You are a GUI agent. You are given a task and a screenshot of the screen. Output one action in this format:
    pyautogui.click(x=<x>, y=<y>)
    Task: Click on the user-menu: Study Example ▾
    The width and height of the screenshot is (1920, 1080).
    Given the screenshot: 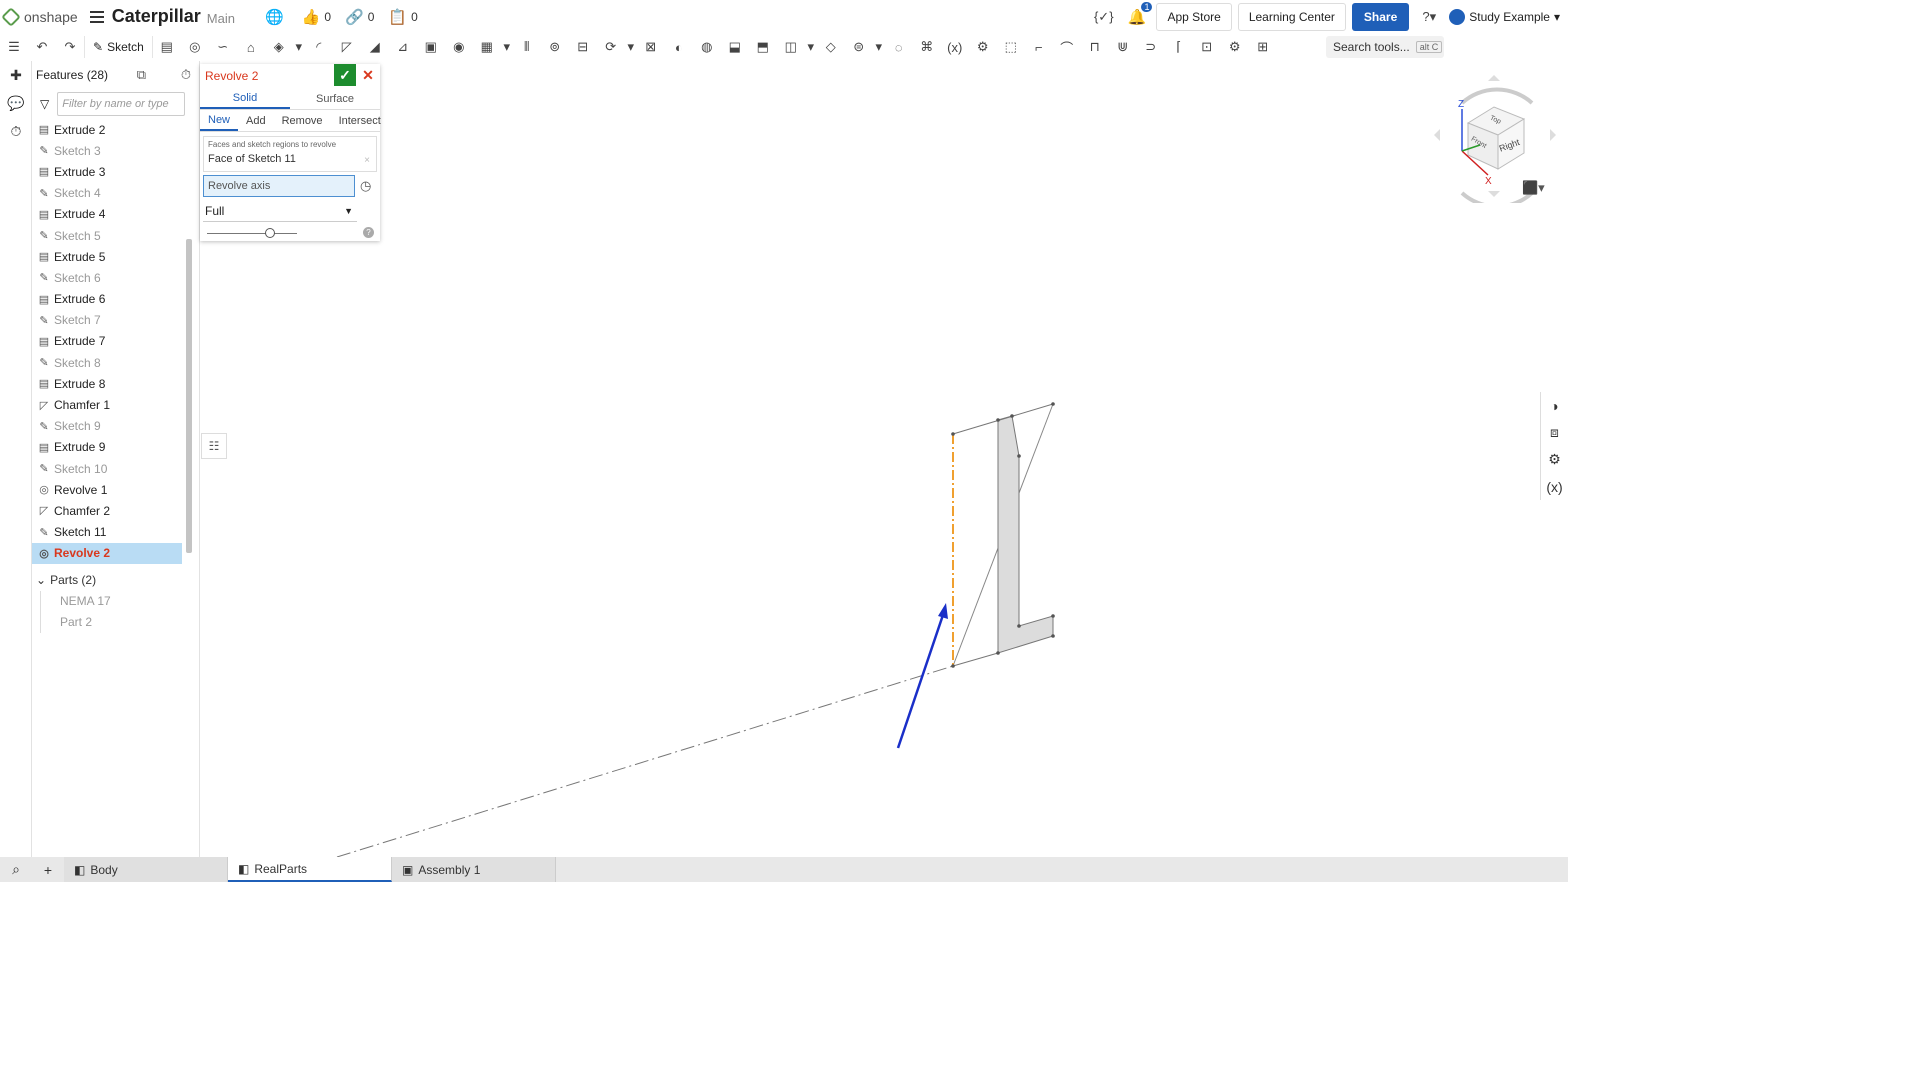 What is the action you would take?
    pyautogui.click(x=1504, y=16)
    